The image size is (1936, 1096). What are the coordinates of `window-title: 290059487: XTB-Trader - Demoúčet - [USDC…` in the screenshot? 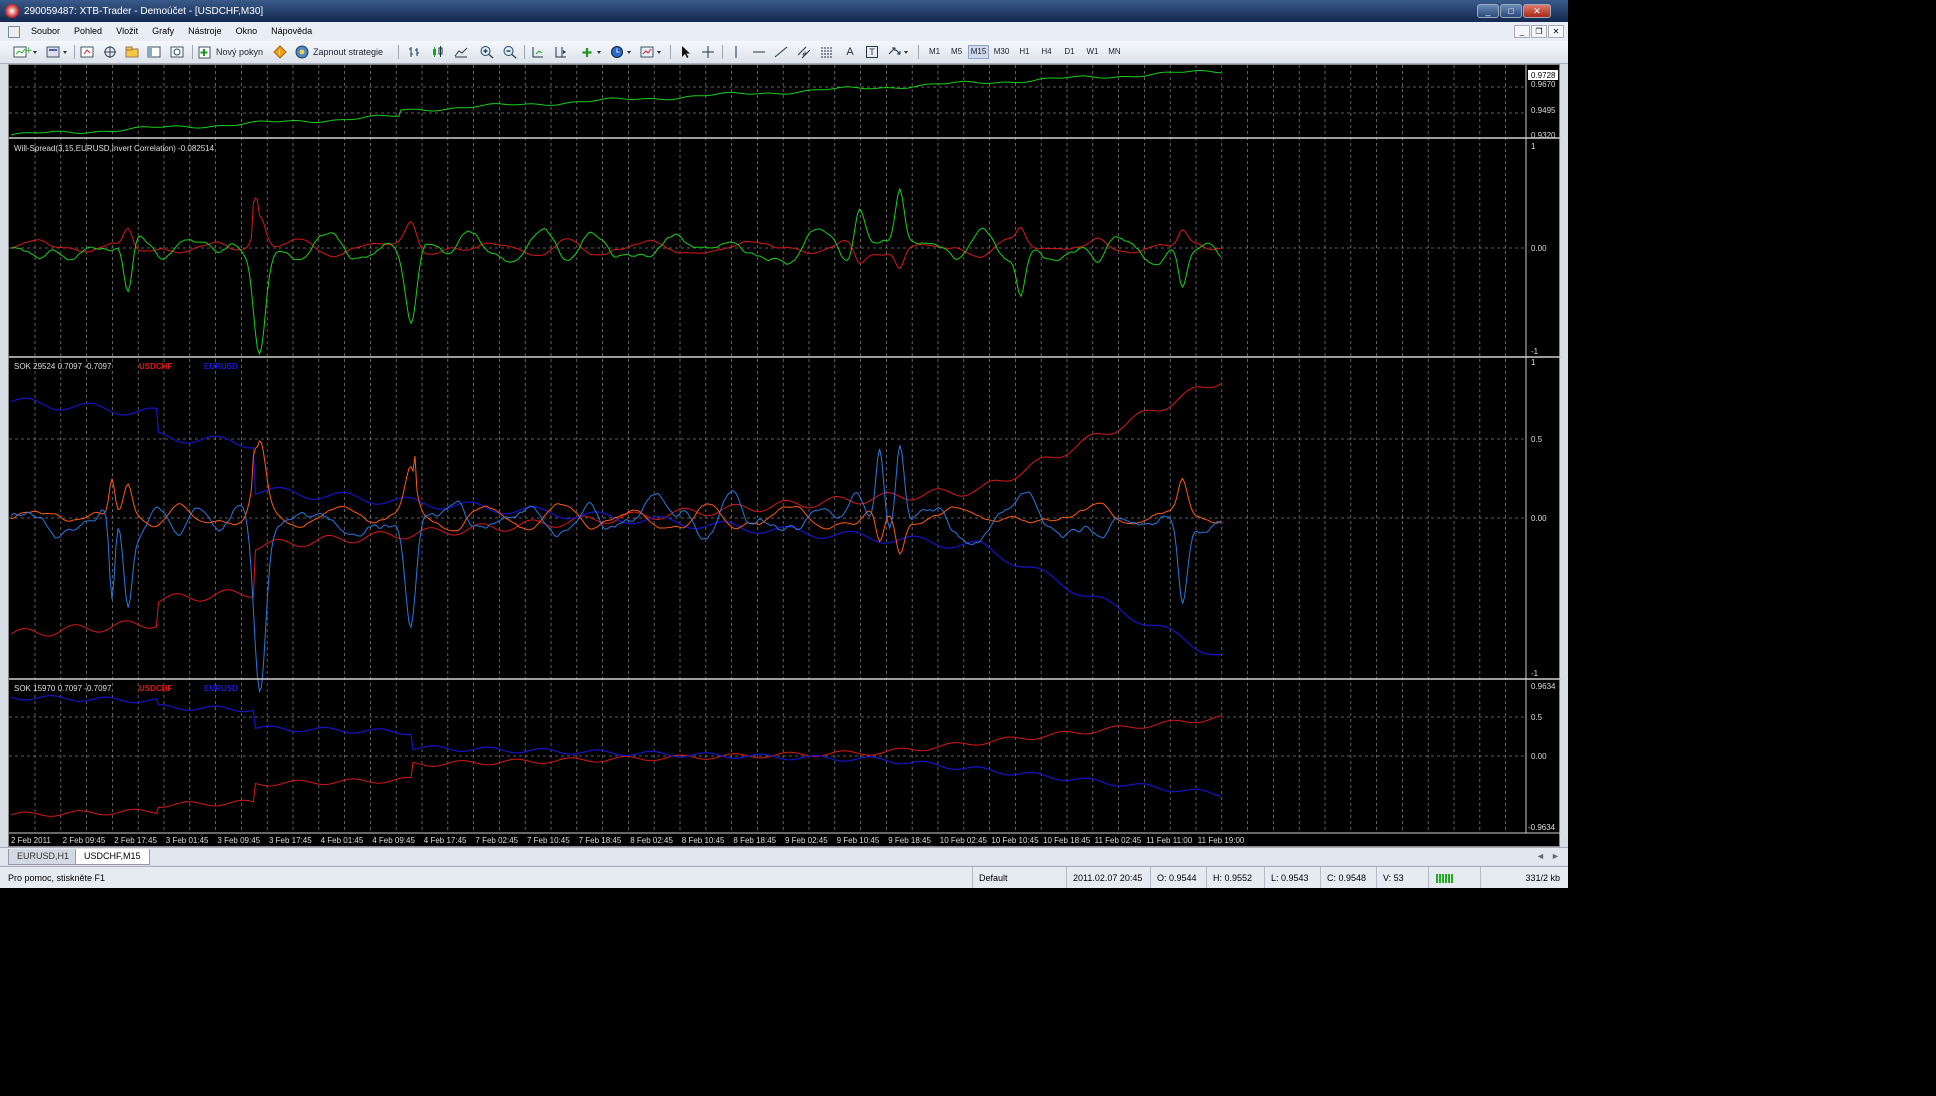 It's located at (144, 11).